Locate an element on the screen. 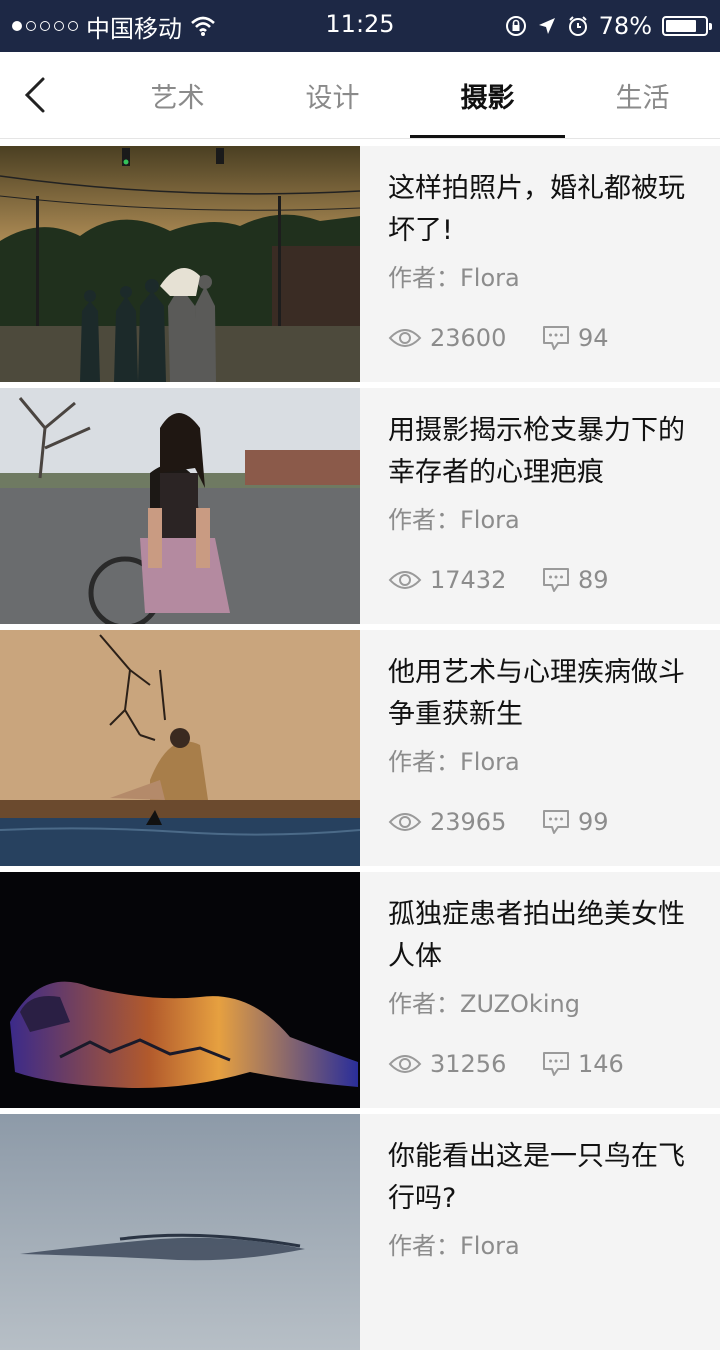 This screenshot has width=720, height=1356. article-title: 你能看出这是一只鸟在飞行吗? is located at coordinates (536, 1177).